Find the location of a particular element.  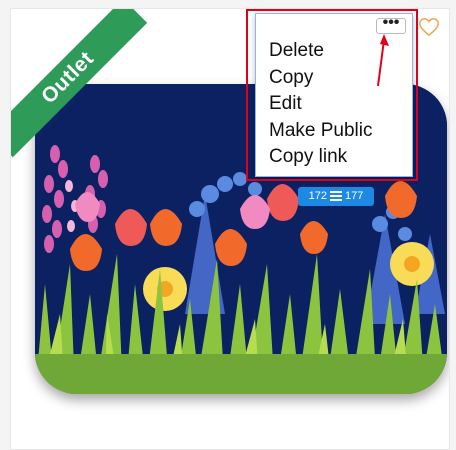

outlet-badge: Outlet is located at coordinates (79, 83).